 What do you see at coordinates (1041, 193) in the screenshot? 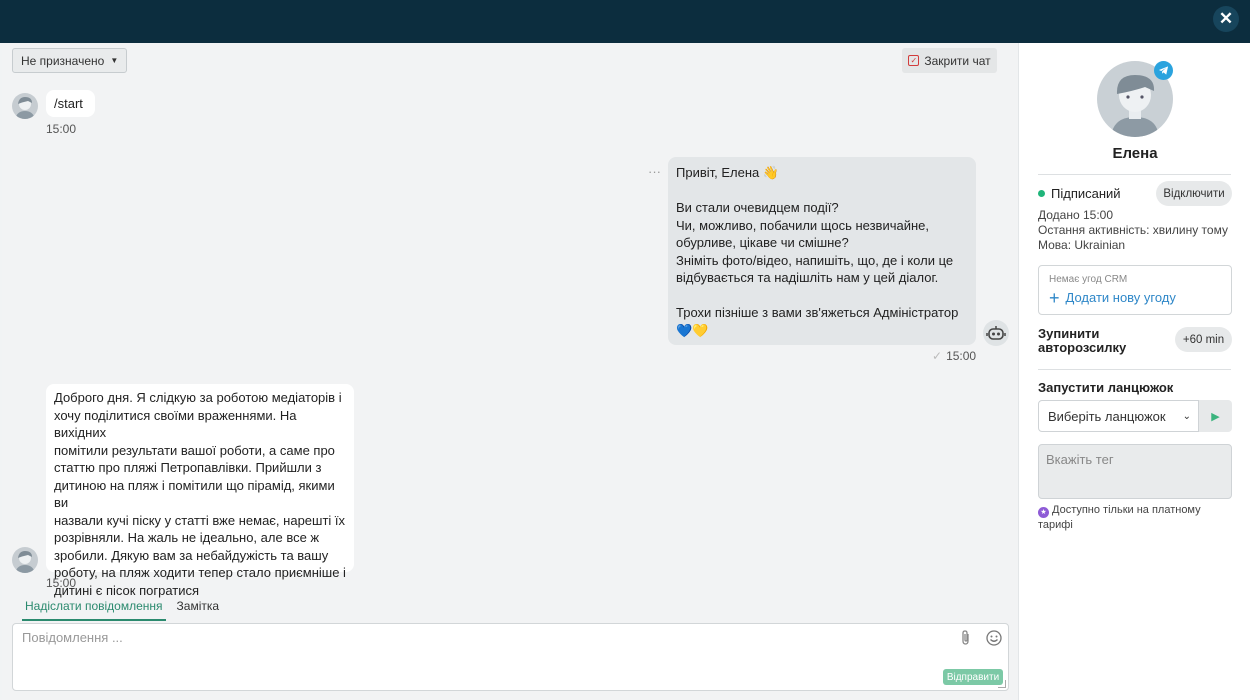
I see `status-dot-icon` at bounding box center [1041, 193].